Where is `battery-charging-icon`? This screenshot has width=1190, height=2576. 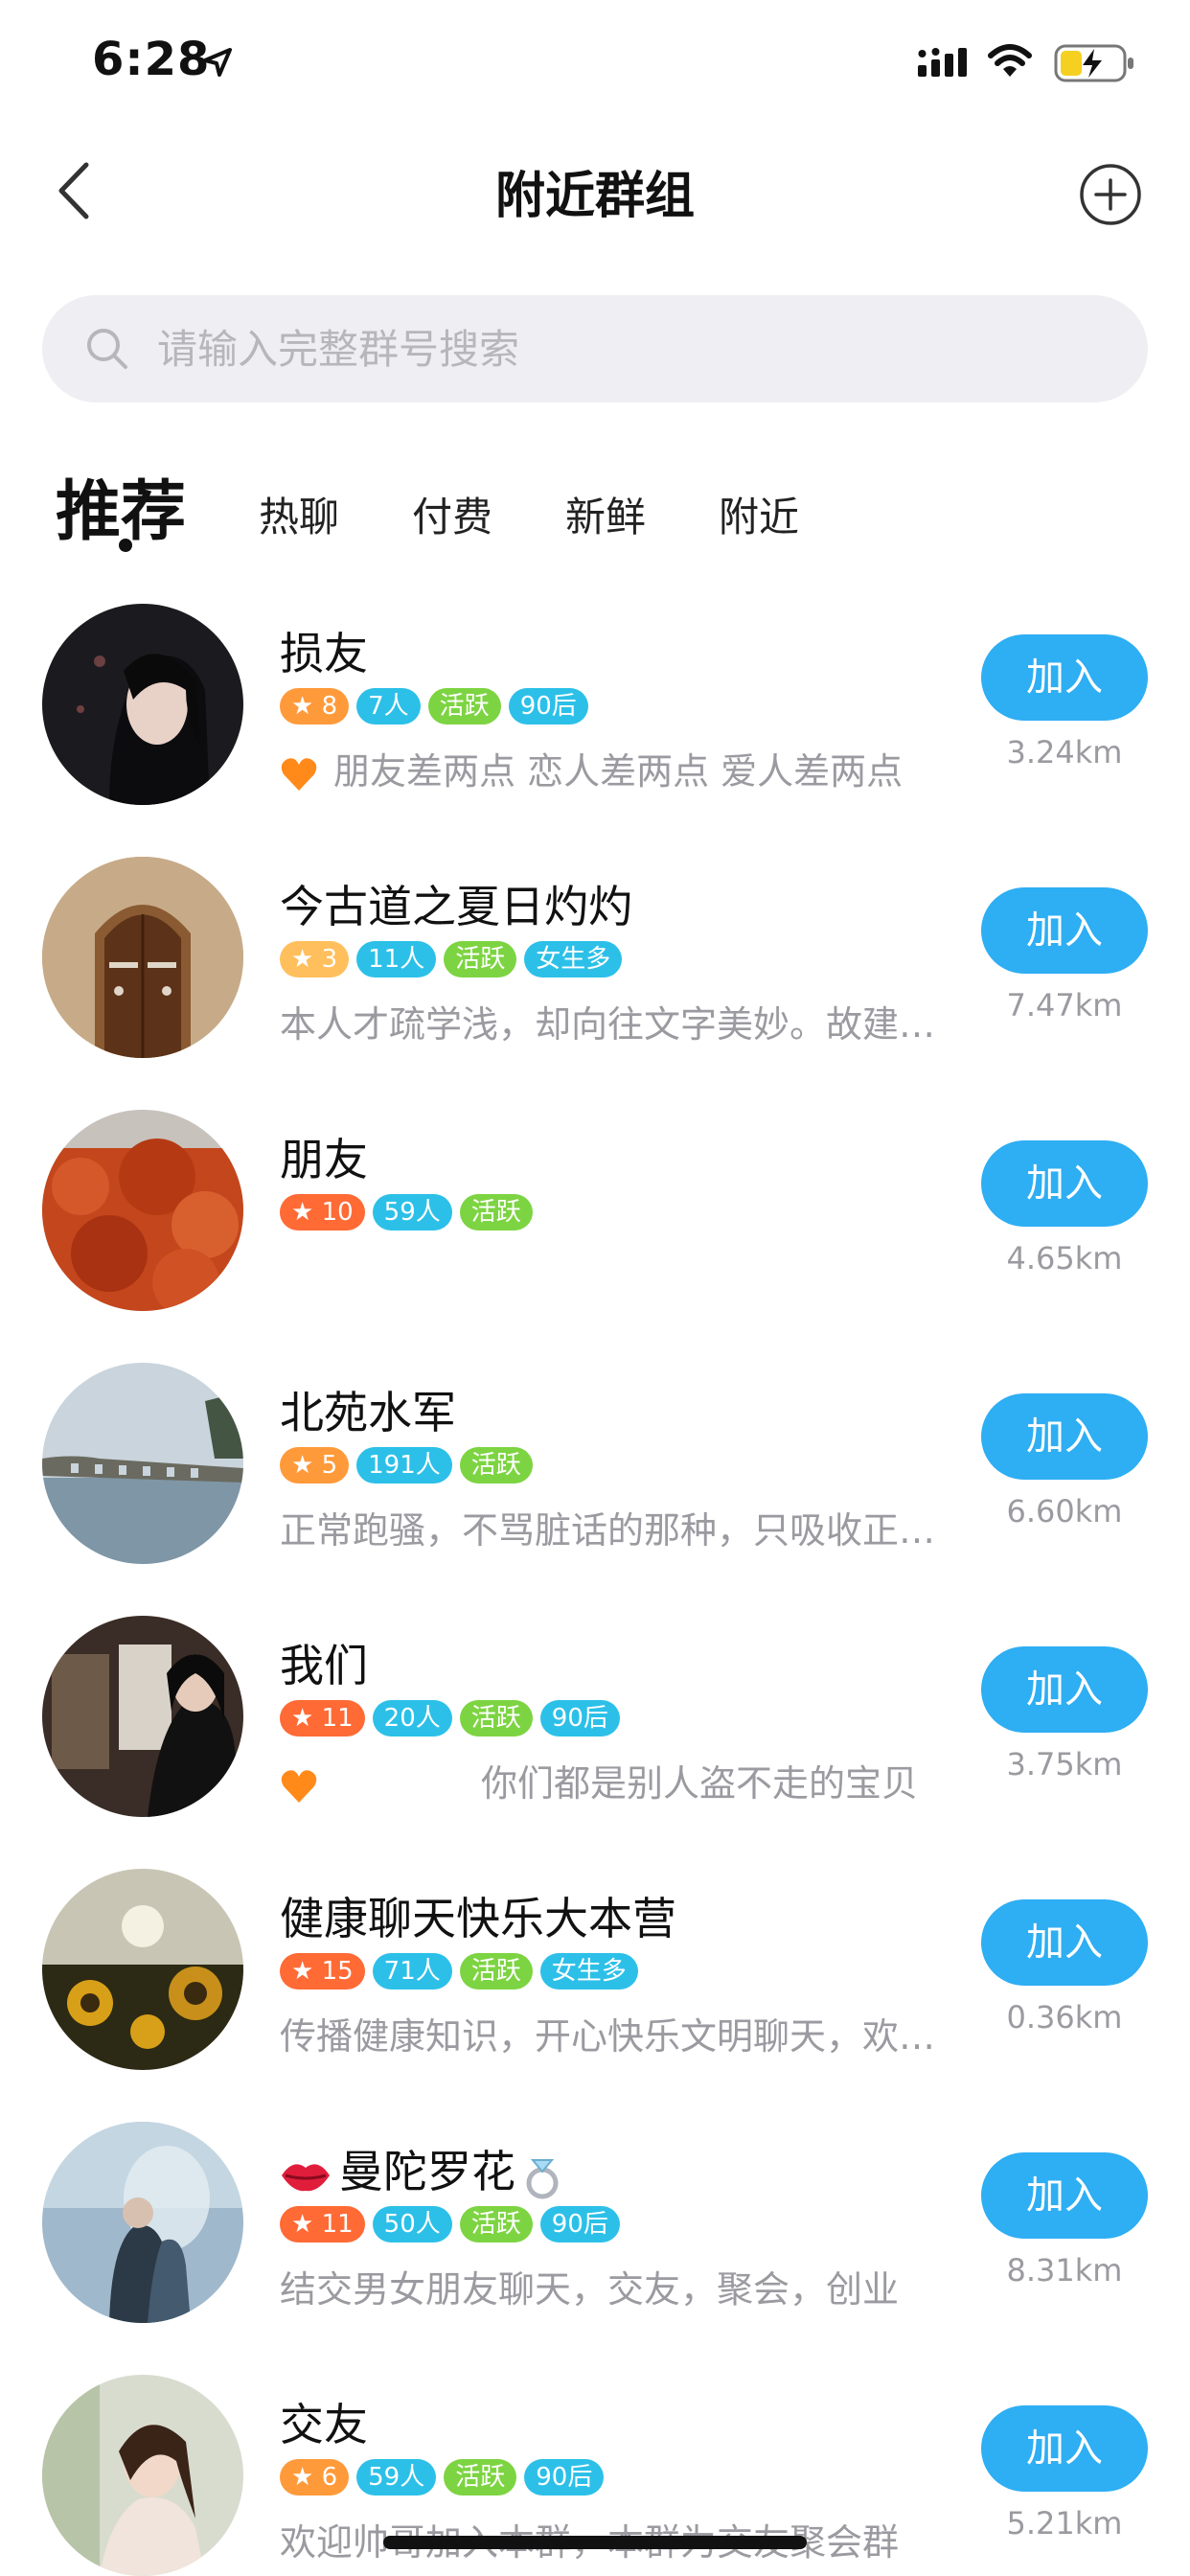
battery-charging-icon is located at coordinates (1094, 63).